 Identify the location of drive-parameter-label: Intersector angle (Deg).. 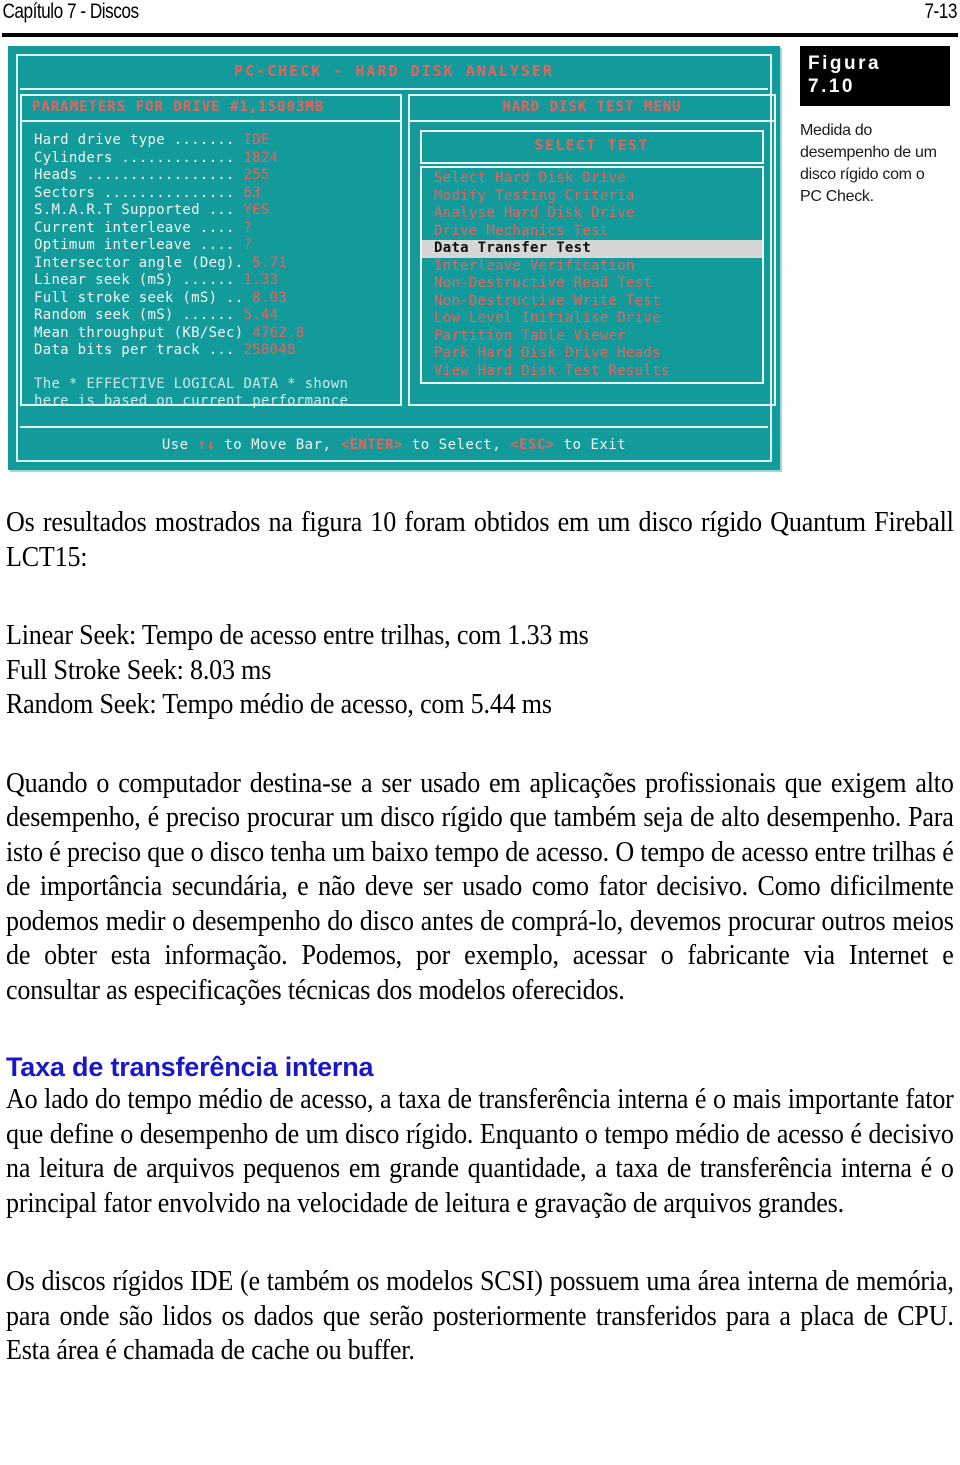
(143, 262).